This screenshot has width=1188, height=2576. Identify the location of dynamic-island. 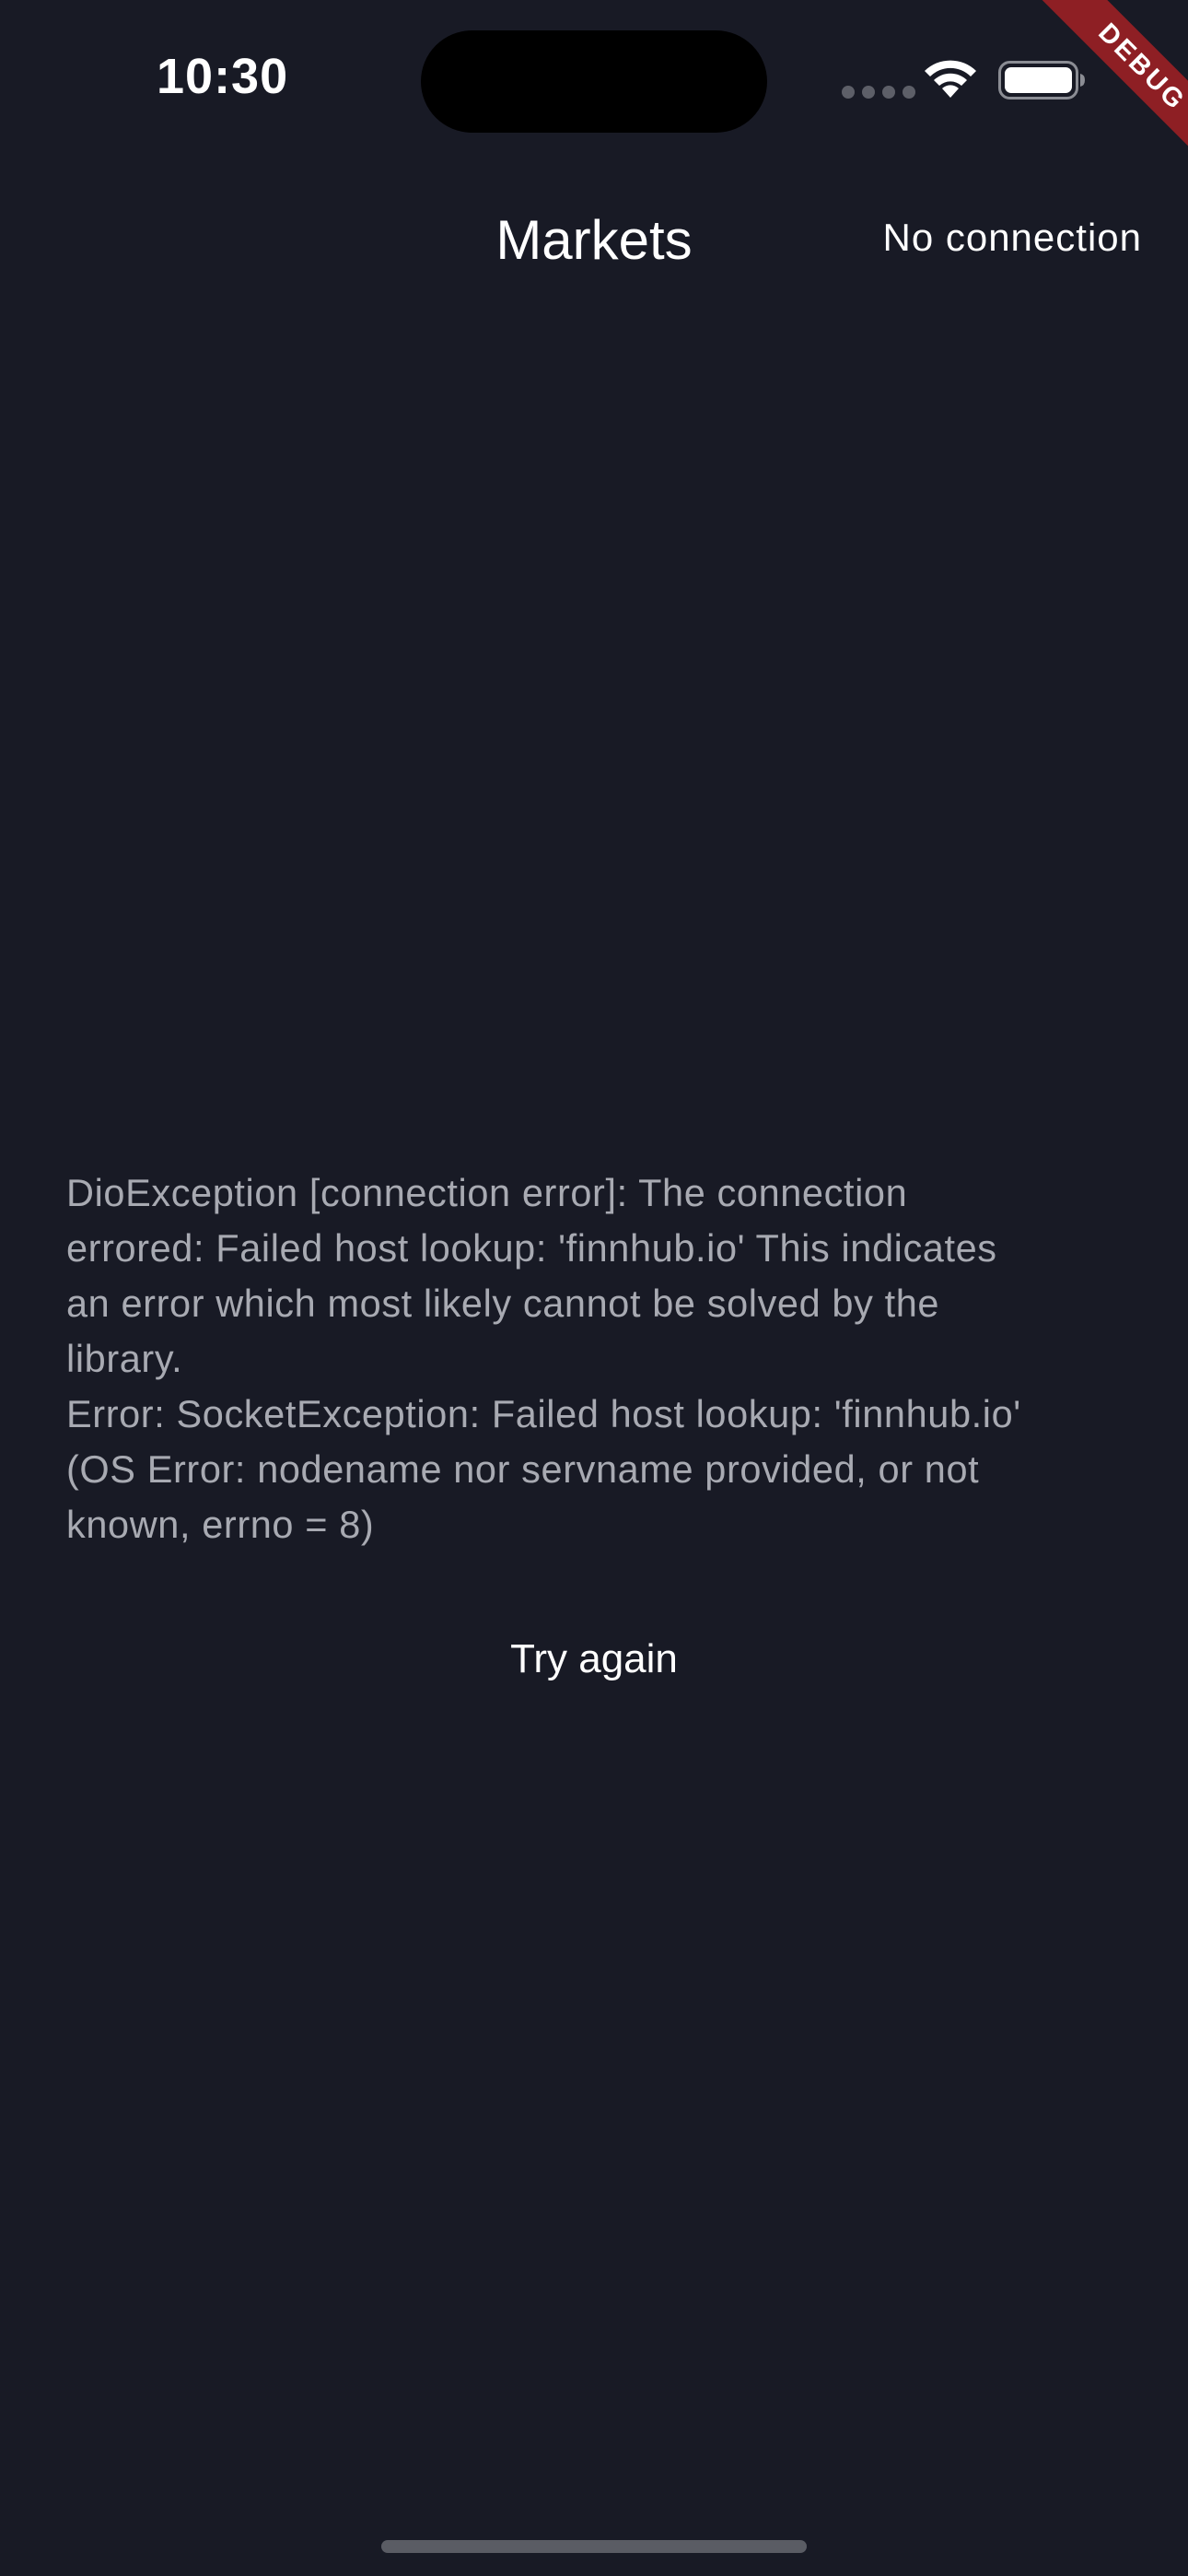
(594, 81).